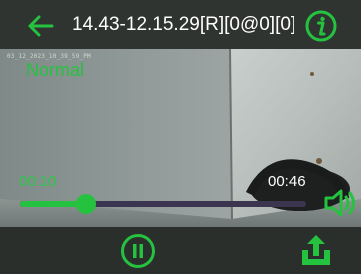  Describe the element at coordinates (85, 204) in the screenshot. I see `seek-thumb` at that location.